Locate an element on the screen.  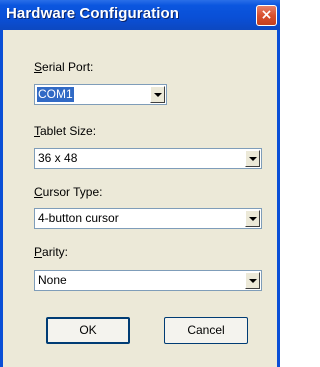
tablet-size-dropdown-button is located at coordinates (252, 158).